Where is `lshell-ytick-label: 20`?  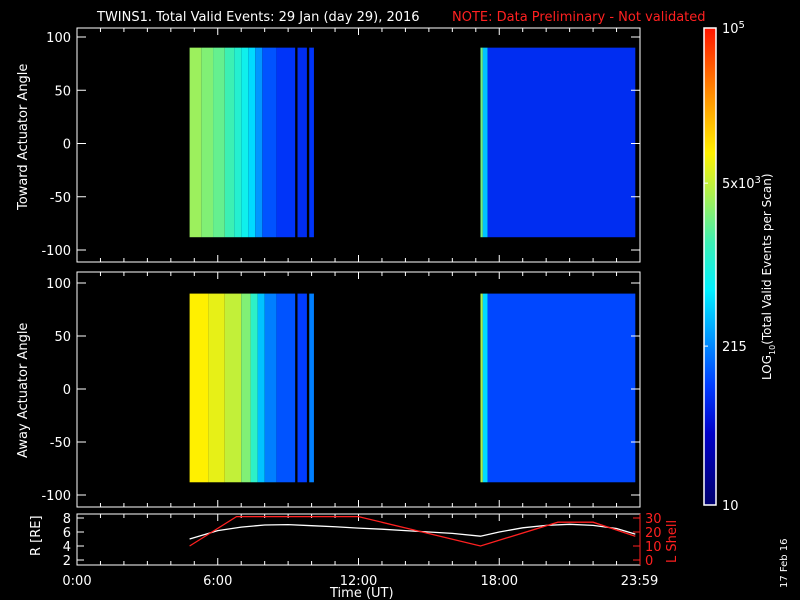
lshell-ytick-label: 20 is located at coordinates (653, 533).